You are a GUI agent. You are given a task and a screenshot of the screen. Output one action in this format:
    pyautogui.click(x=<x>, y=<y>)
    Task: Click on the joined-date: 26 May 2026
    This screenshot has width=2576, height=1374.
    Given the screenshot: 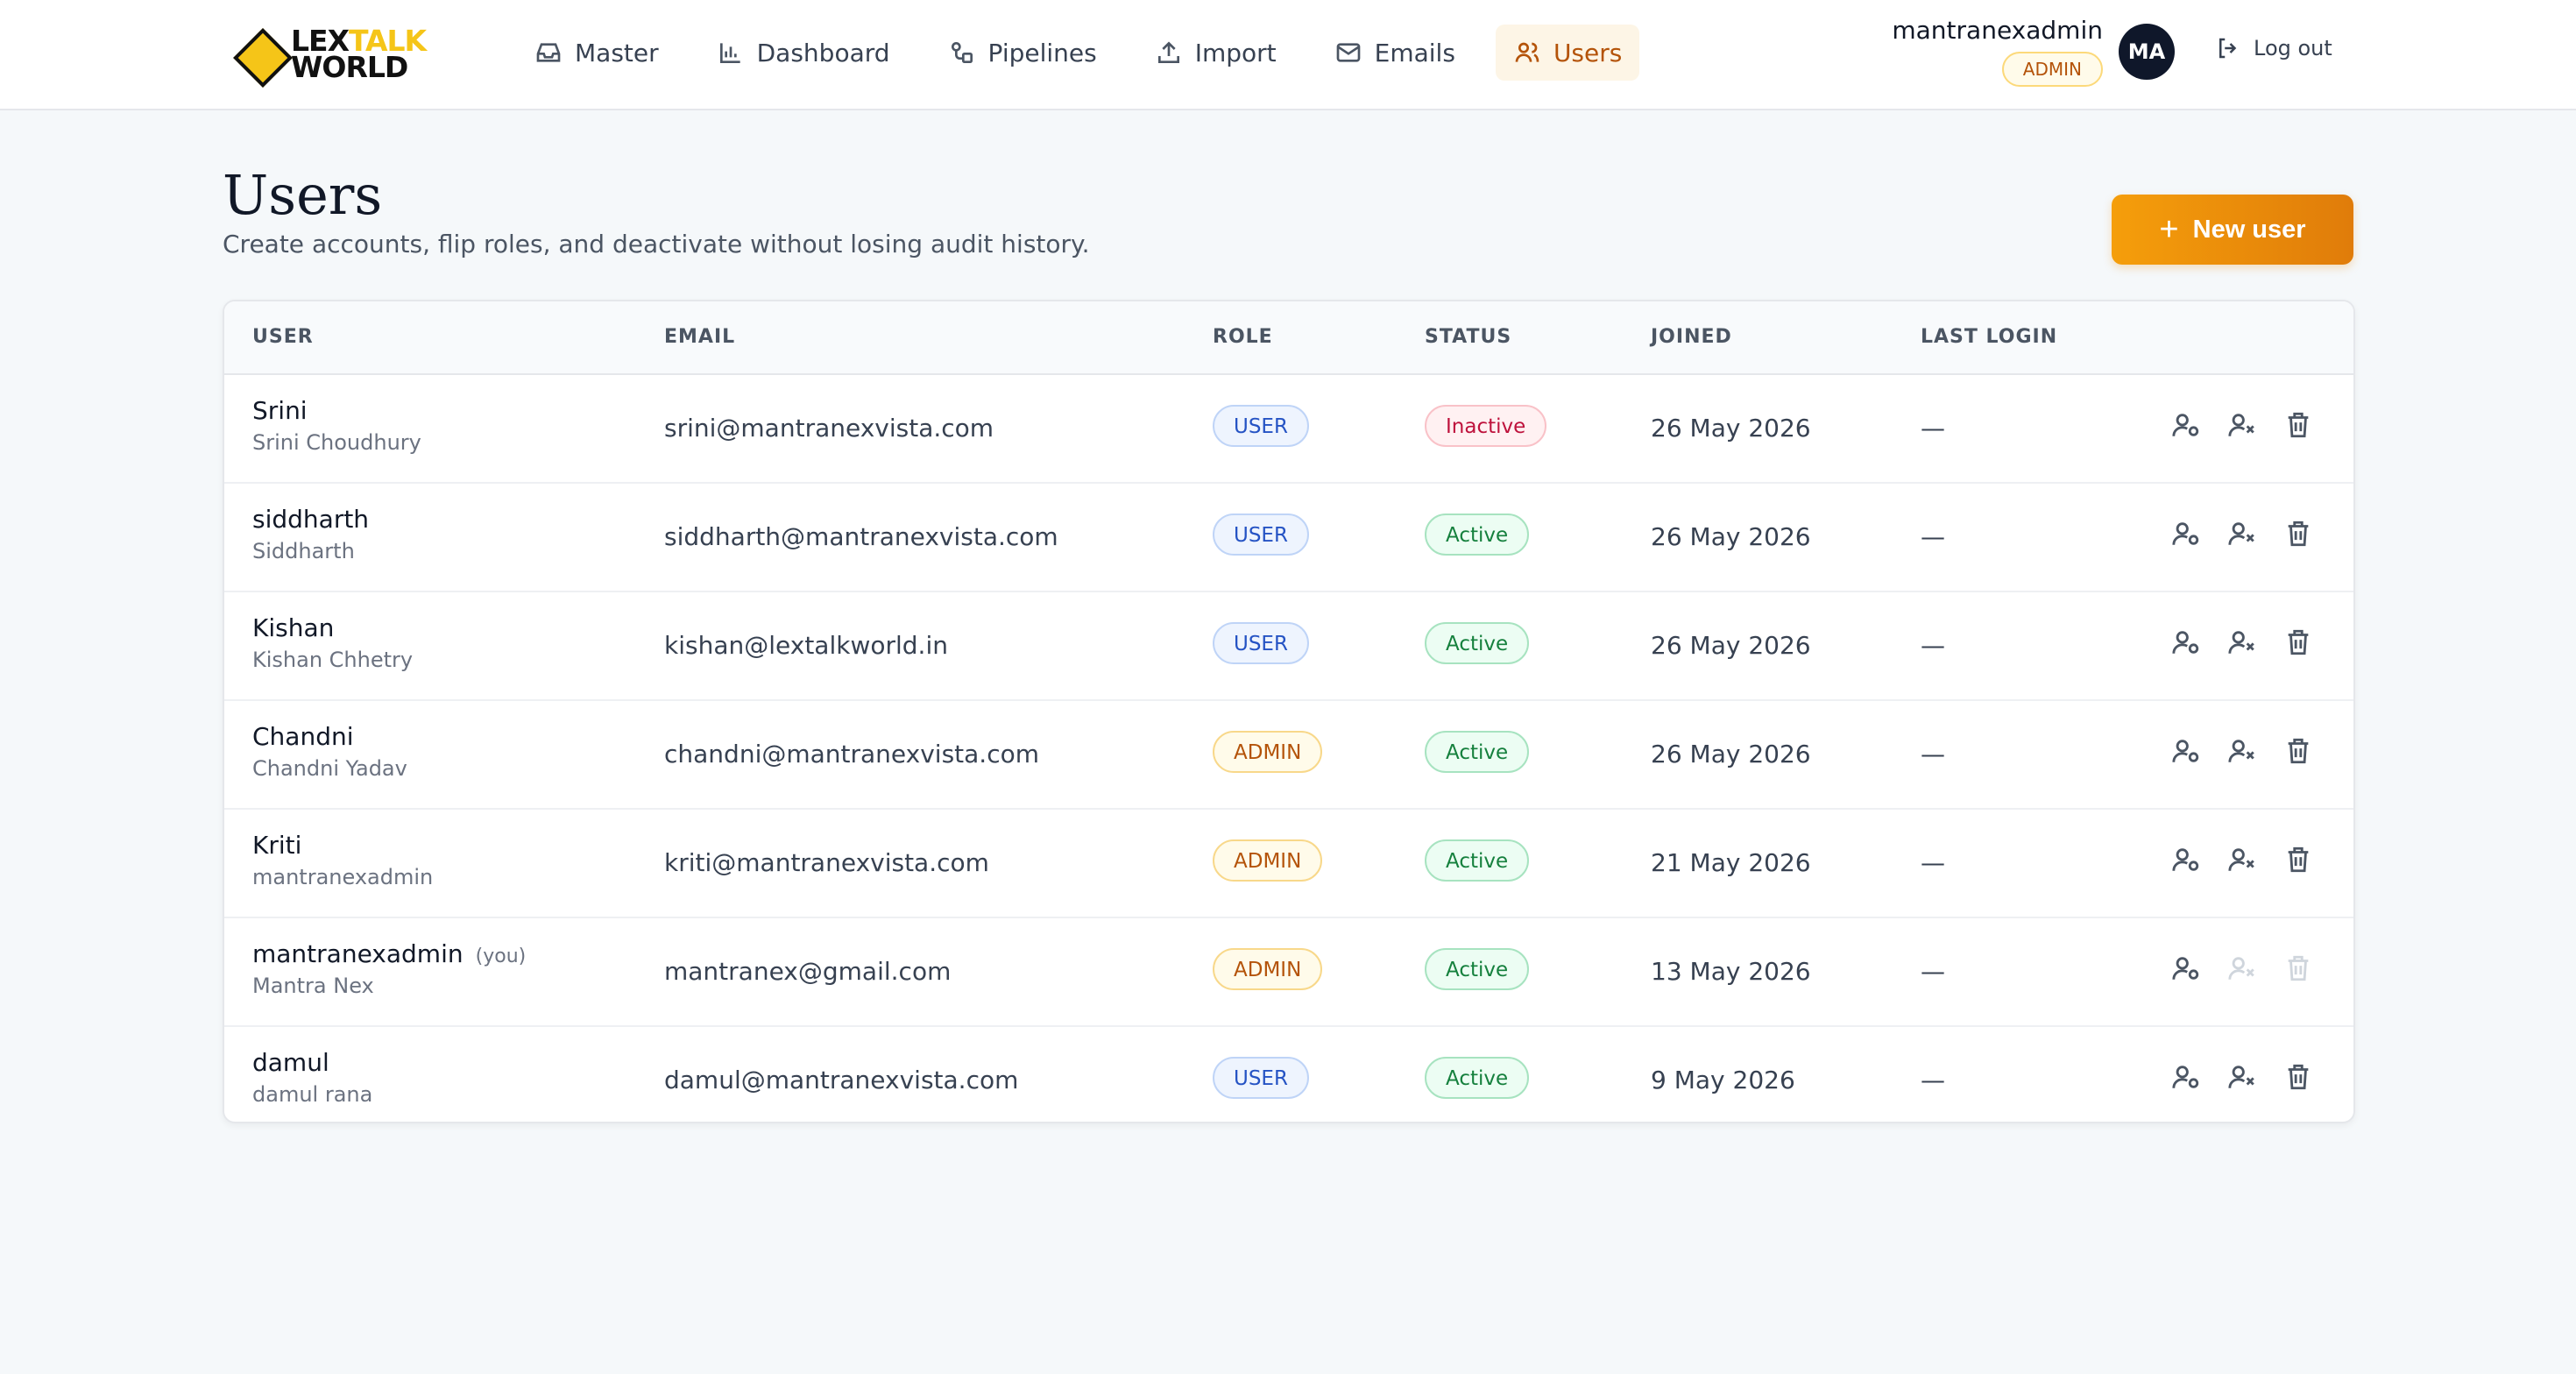 What is the action you would take?
    pyautogui.click(x=1731, y=536)
    